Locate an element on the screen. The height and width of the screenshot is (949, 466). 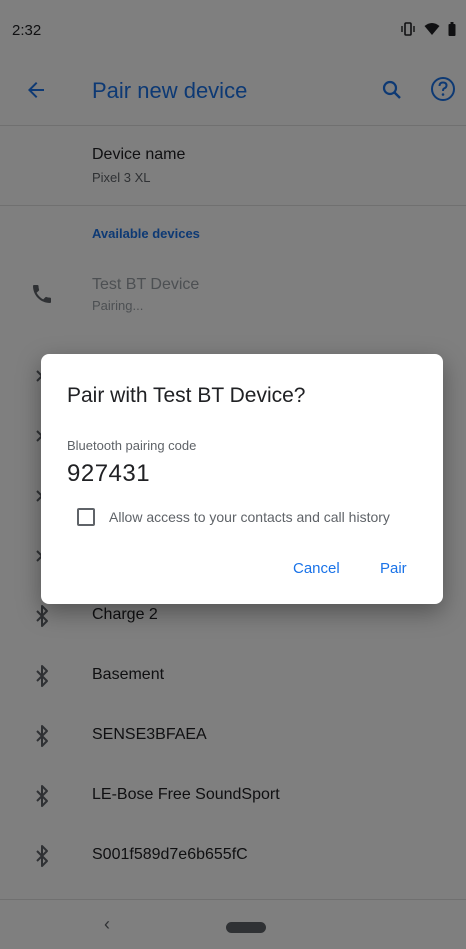
cancel-button: Cancel is located at coordinates (316, 568).